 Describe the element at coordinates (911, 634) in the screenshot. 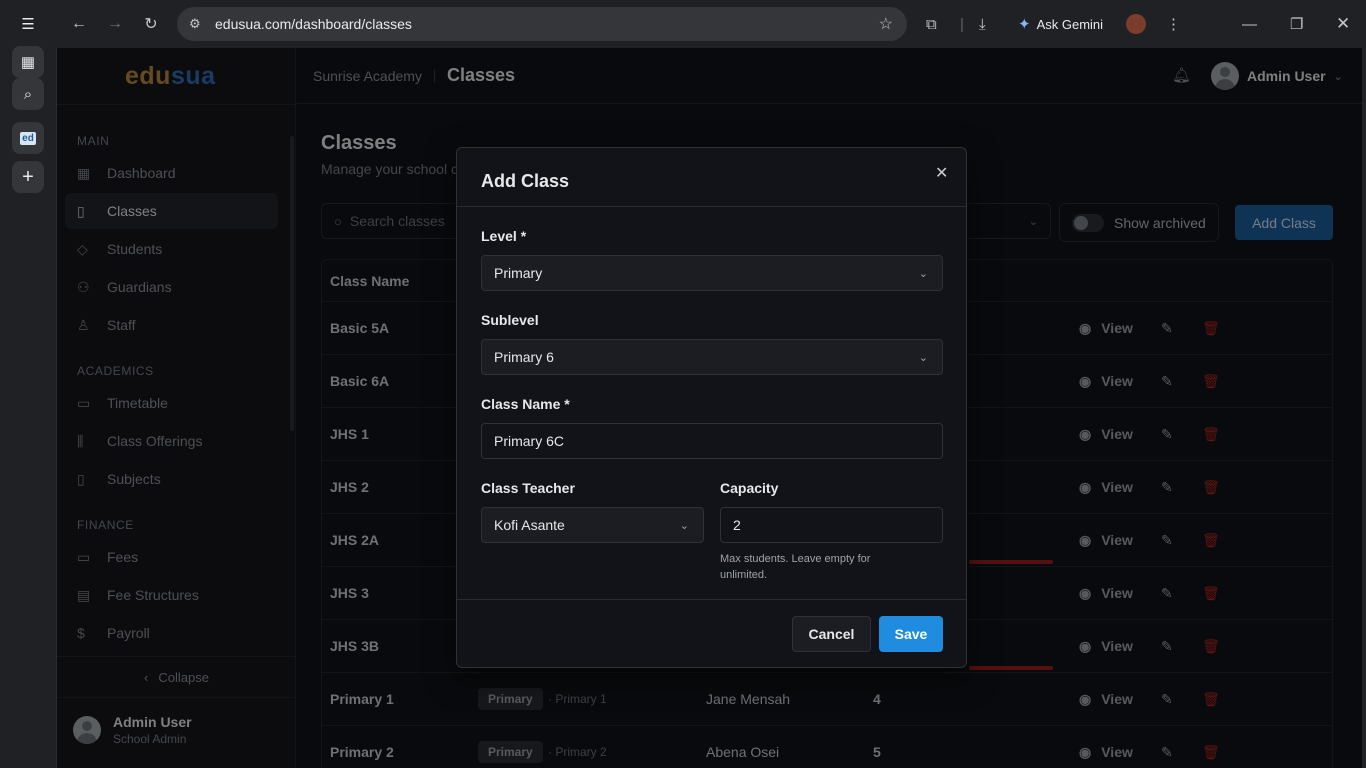

I see `save-button: Save` at that location.